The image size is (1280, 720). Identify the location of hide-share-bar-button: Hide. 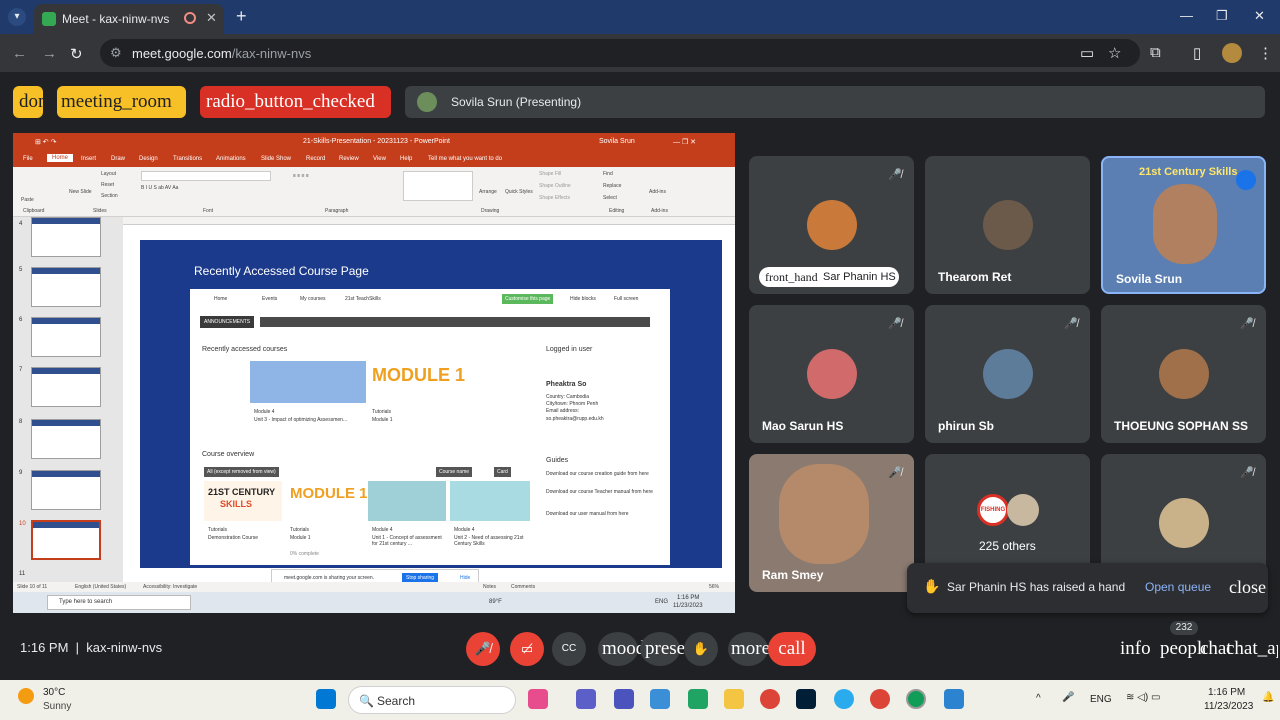
(465, 578).